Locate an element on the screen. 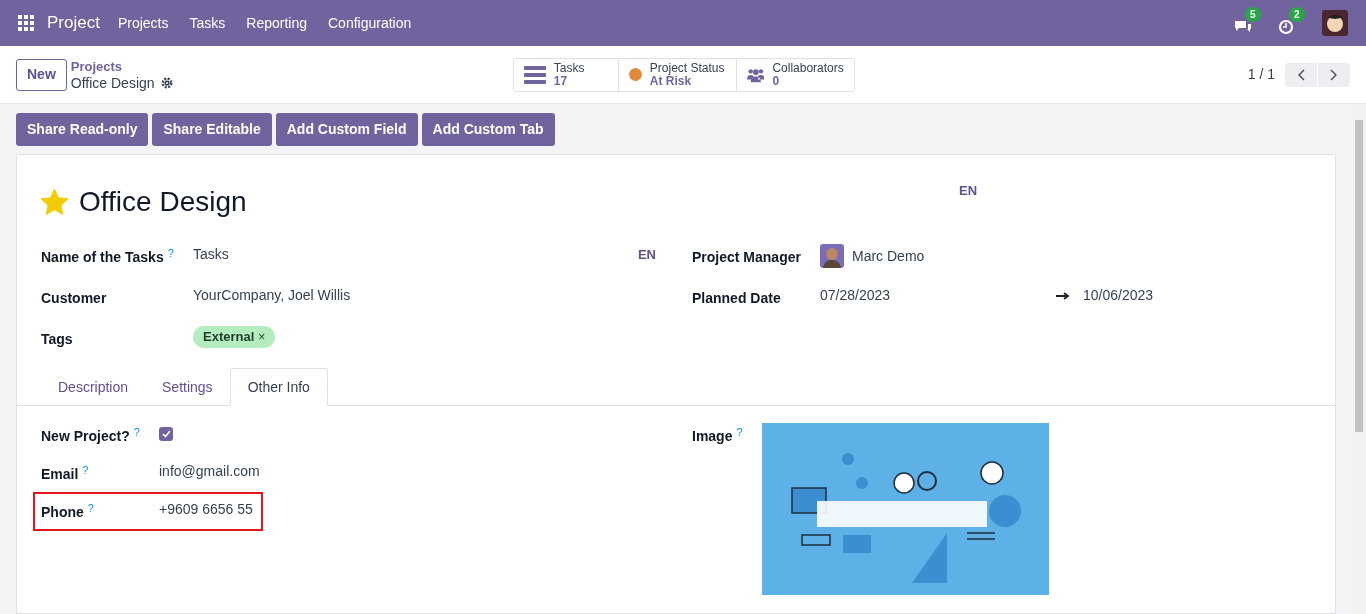  end-date: 10/06/2023 is located at coordinates (1118, 295).